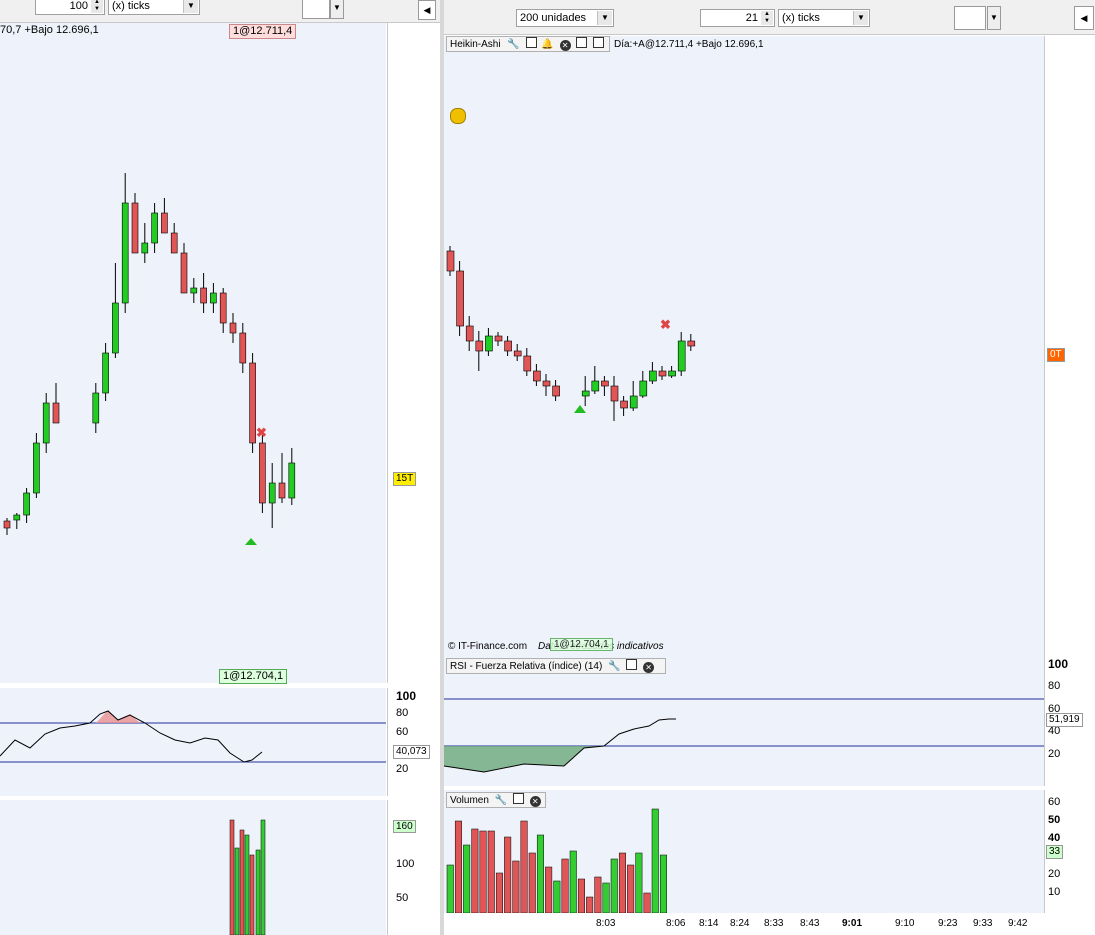 The width and height of the screenshot is (1095, 935). Describe the element at coordinates (405, 479) in the screenshot. I see `left-countdown-tag: 15T` at that location.